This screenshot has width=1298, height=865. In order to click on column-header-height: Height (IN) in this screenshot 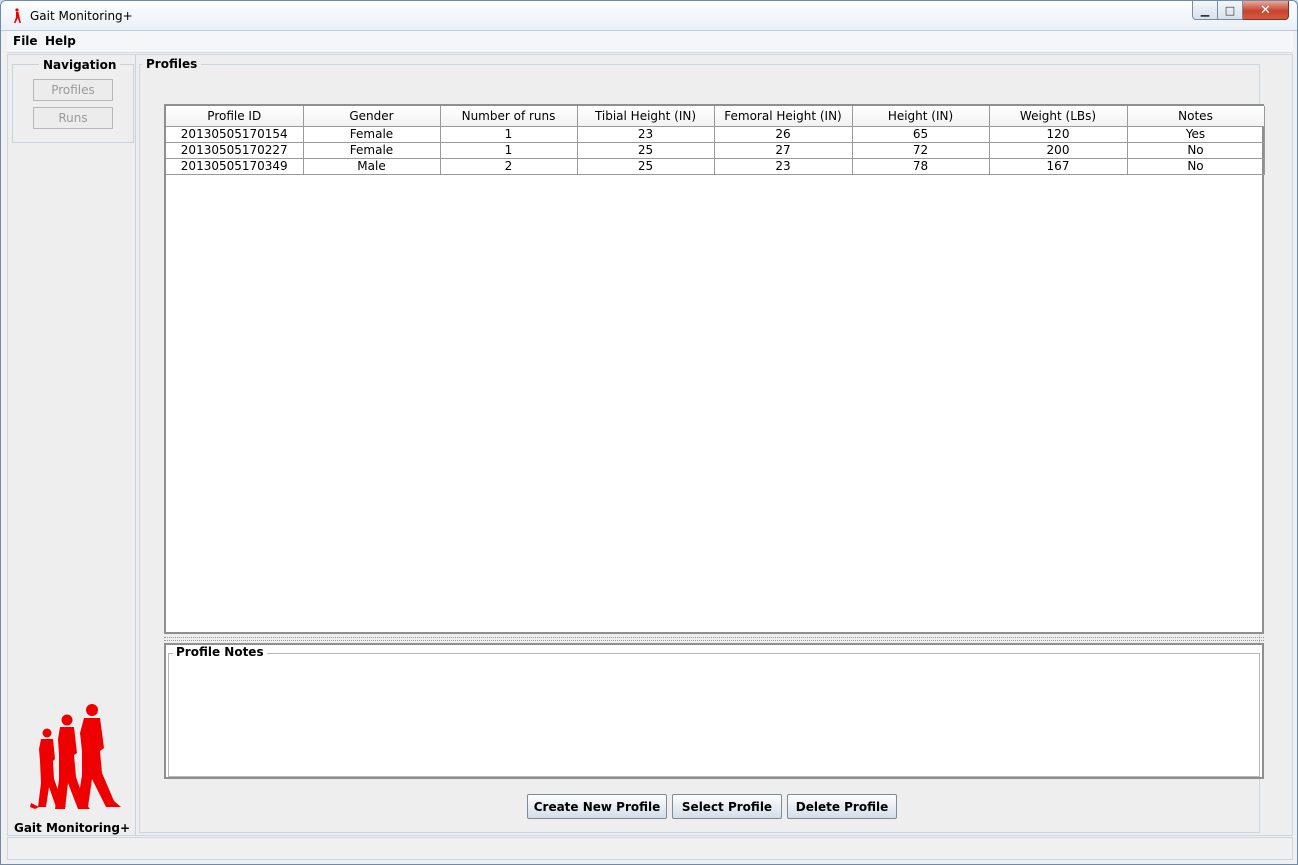, I will do `click(921, 116)`.